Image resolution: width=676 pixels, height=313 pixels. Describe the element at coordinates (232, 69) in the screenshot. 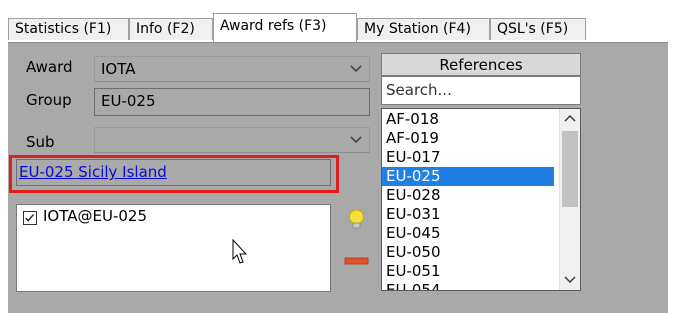

I see `award-combo: IOTA` at that location.